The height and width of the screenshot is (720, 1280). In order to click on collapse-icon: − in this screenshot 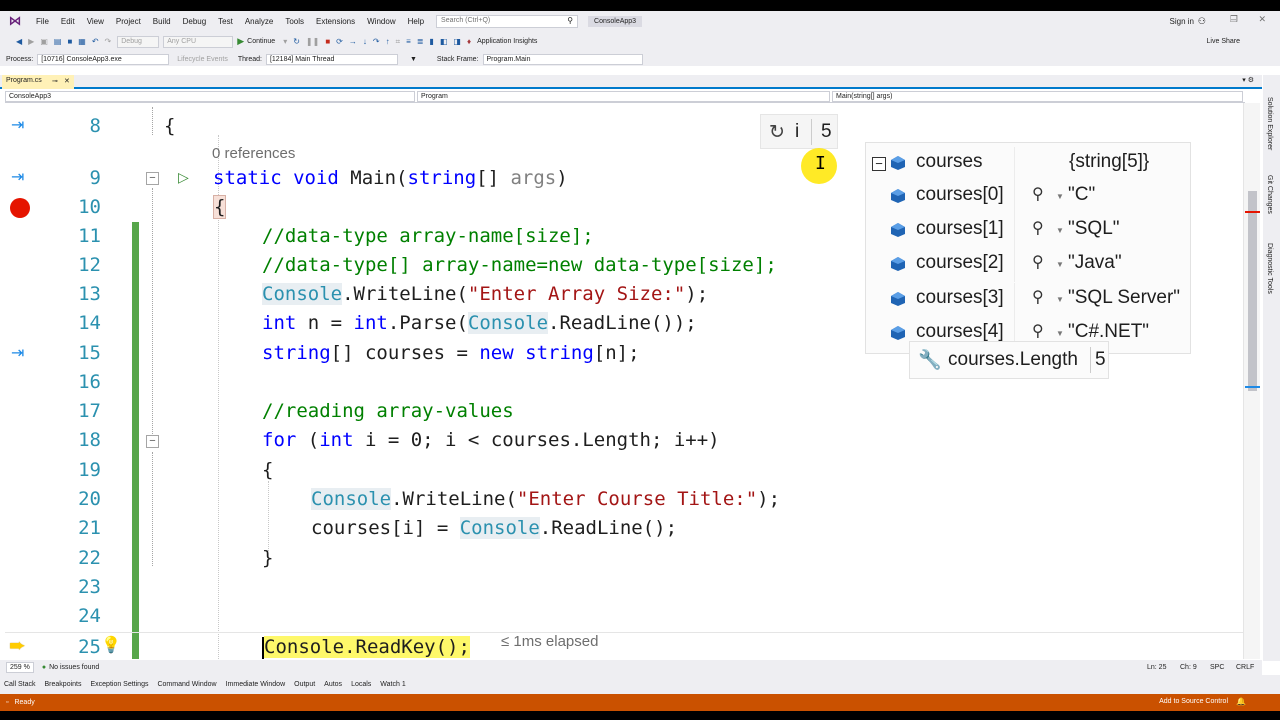, I will do `click(879, 164)`.